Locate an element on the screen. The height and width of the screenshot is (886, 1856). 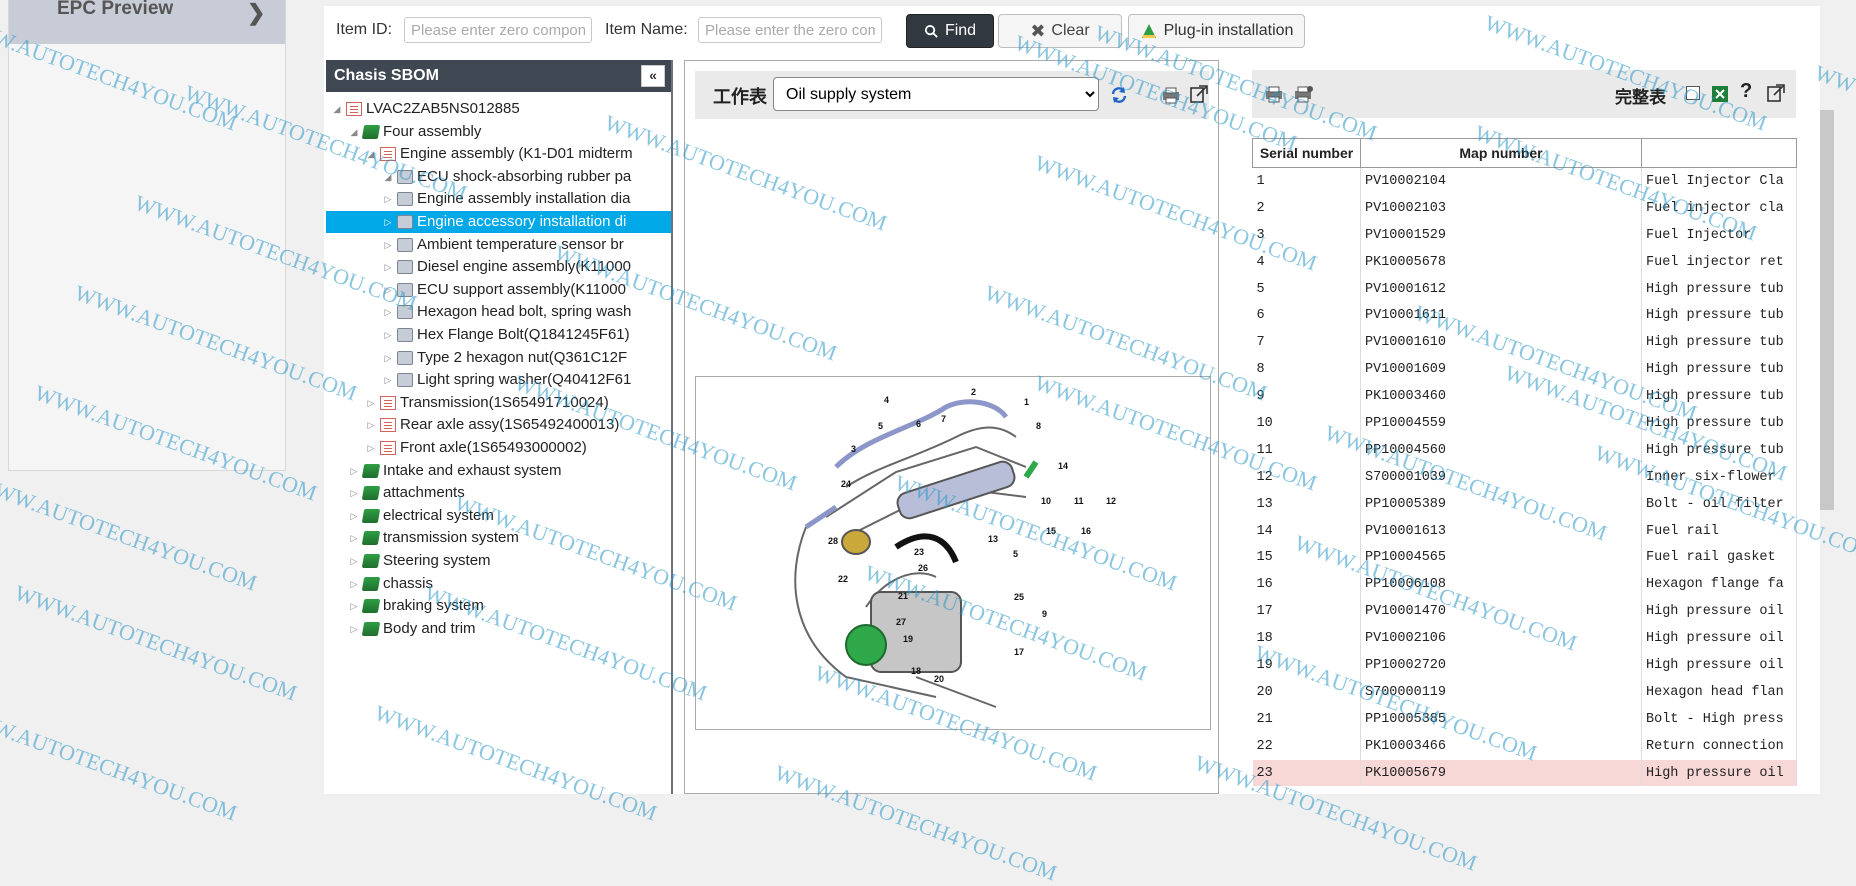
table-row: 15 PP10004565 Fuel rail gasket is located at coordinates (1524, 558).